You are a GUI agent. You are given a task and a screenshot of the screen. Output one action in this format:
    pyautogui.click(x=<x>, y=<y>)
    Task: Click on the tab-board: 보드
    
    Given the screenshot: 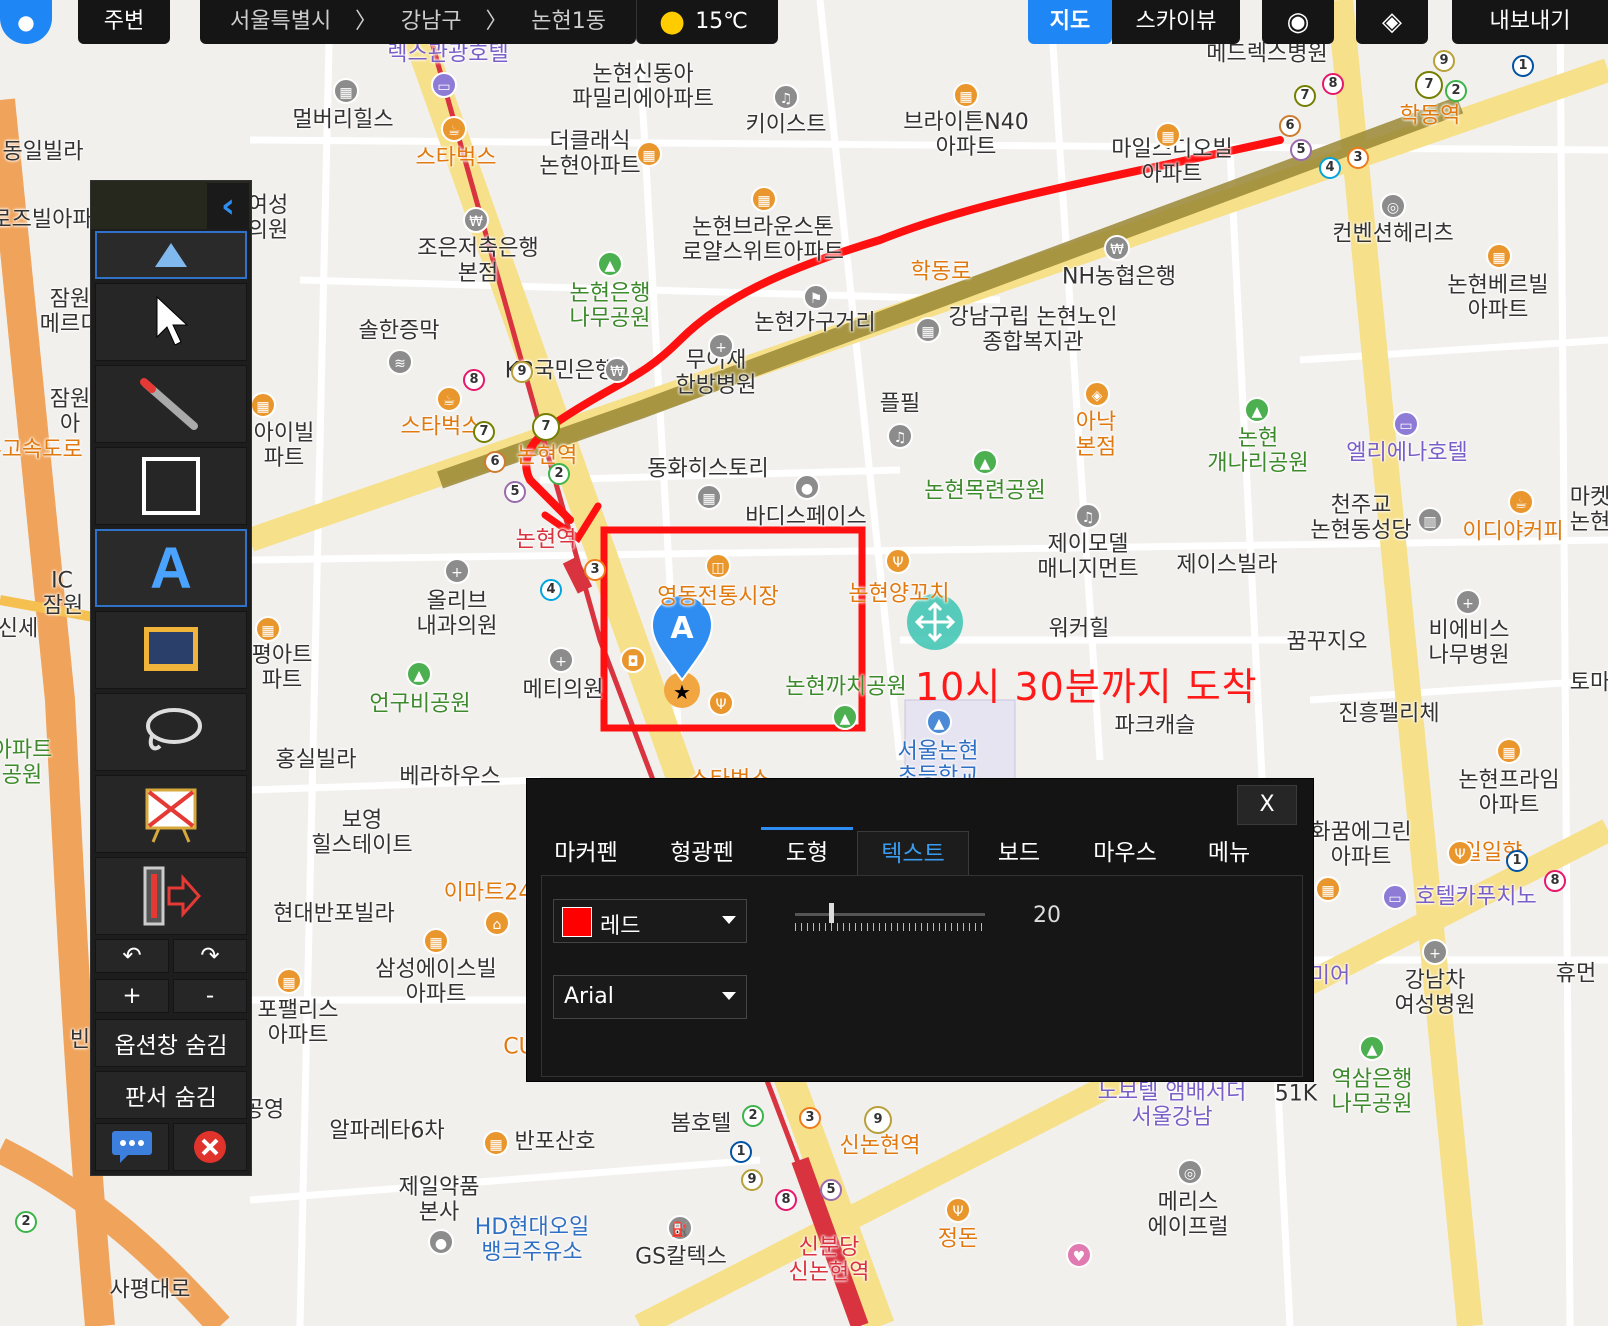 What is the action you would take?
    pyautogui.click(x=1019, y=853)
    